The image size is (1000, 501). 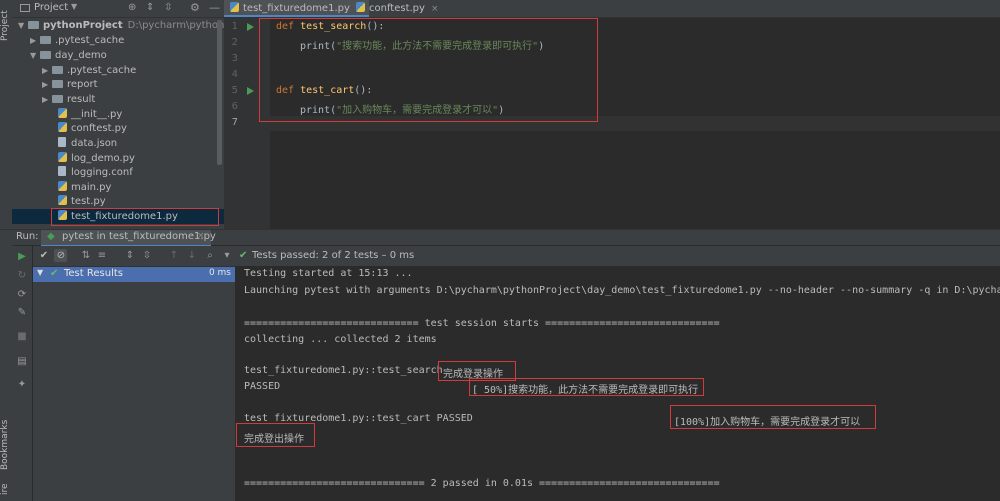 I want to click on tree-item-log-demo-py: log_demo.py, so click(x=96, y=159).